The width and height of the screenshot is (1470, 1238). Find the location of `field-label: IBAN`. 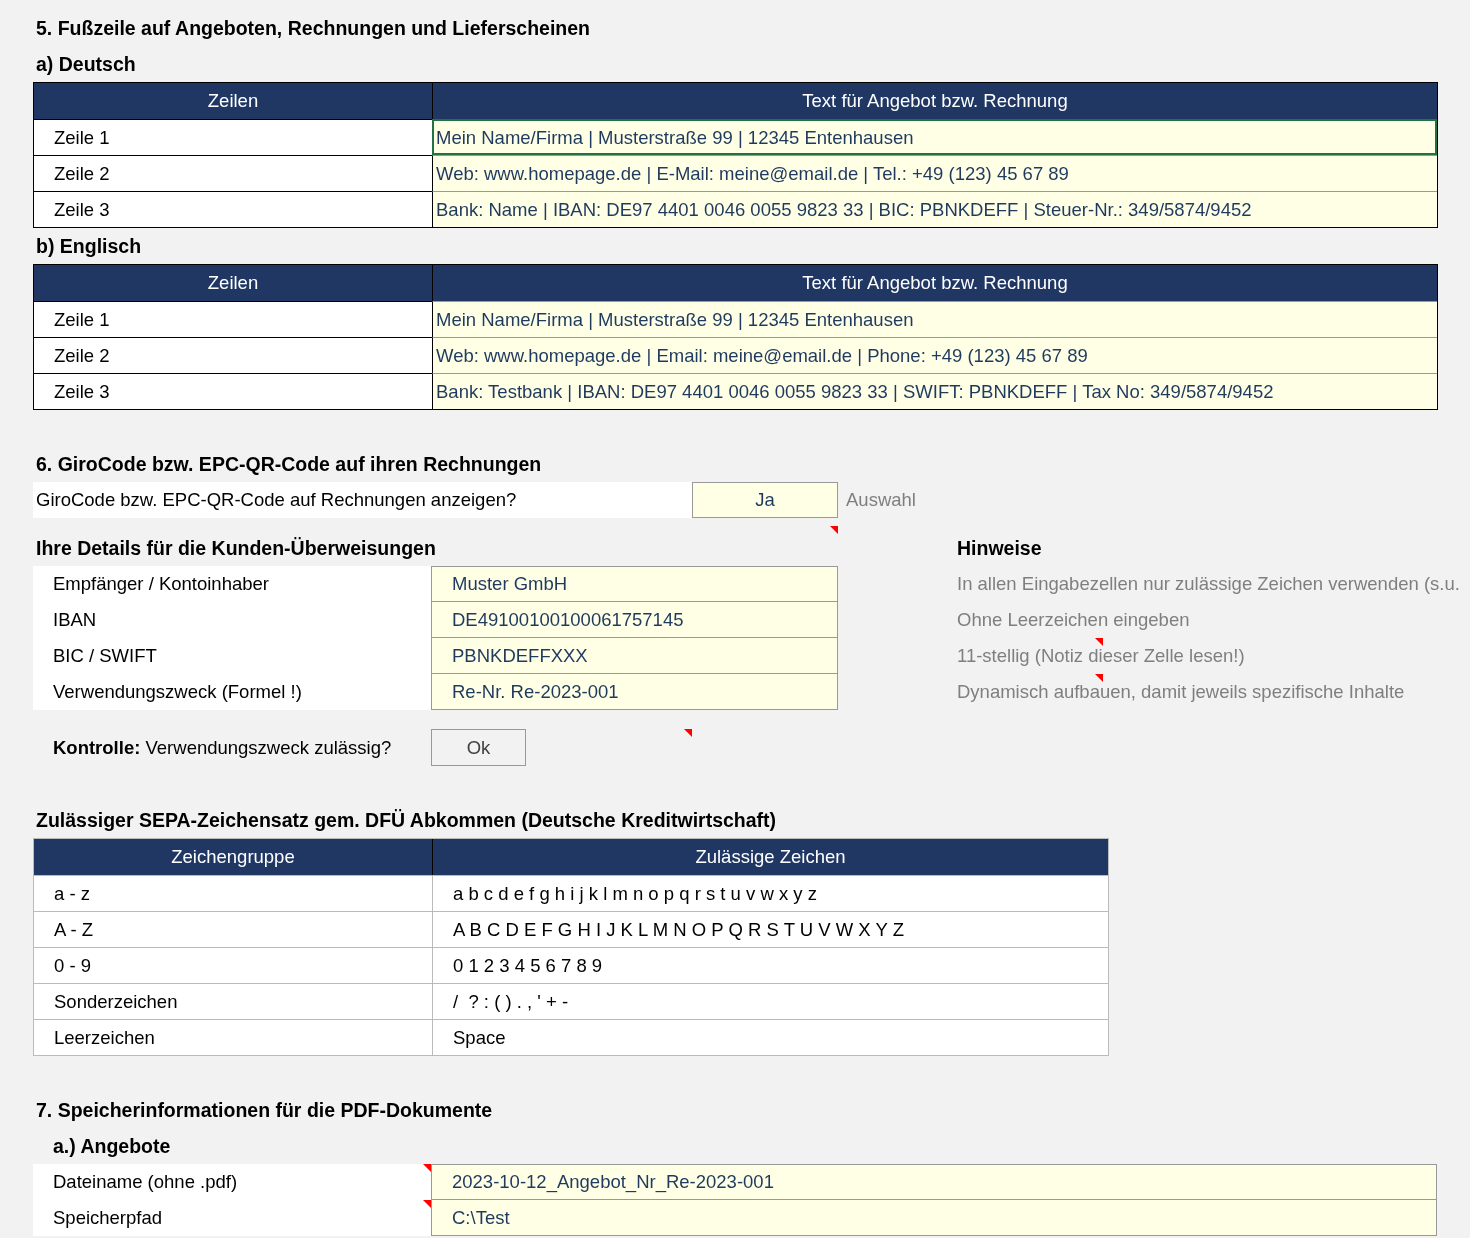

field-label: IBAN is located at coordinates (232, 620).